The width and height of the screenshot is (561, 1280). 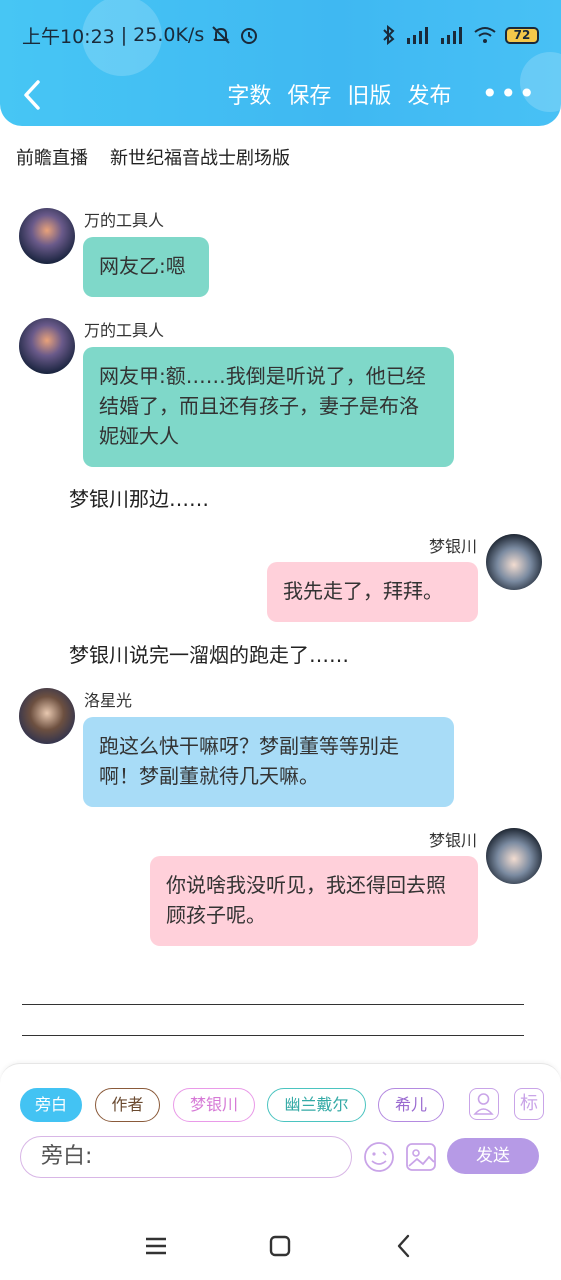 I want to click on back-arrow-icon, so click(x=33, y=95).